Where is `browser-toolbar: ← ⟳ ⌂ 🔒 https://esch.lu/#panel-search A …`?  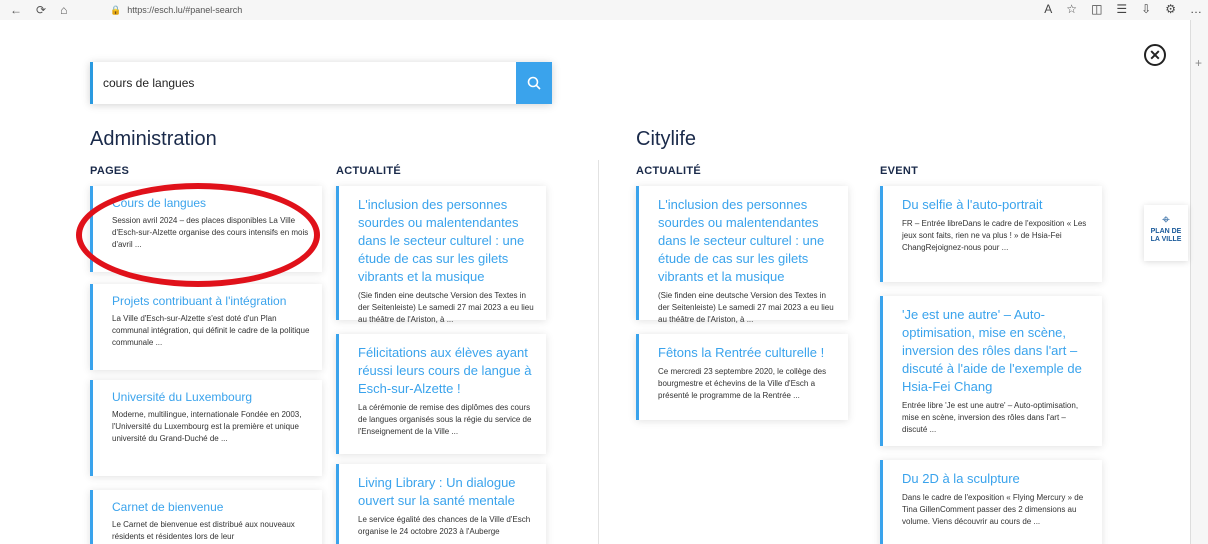
browser-toolbar: ← ⟳ ⌂ 🔒 https://esch.lu/#panel-search A … is located at coordinates (604, 10).